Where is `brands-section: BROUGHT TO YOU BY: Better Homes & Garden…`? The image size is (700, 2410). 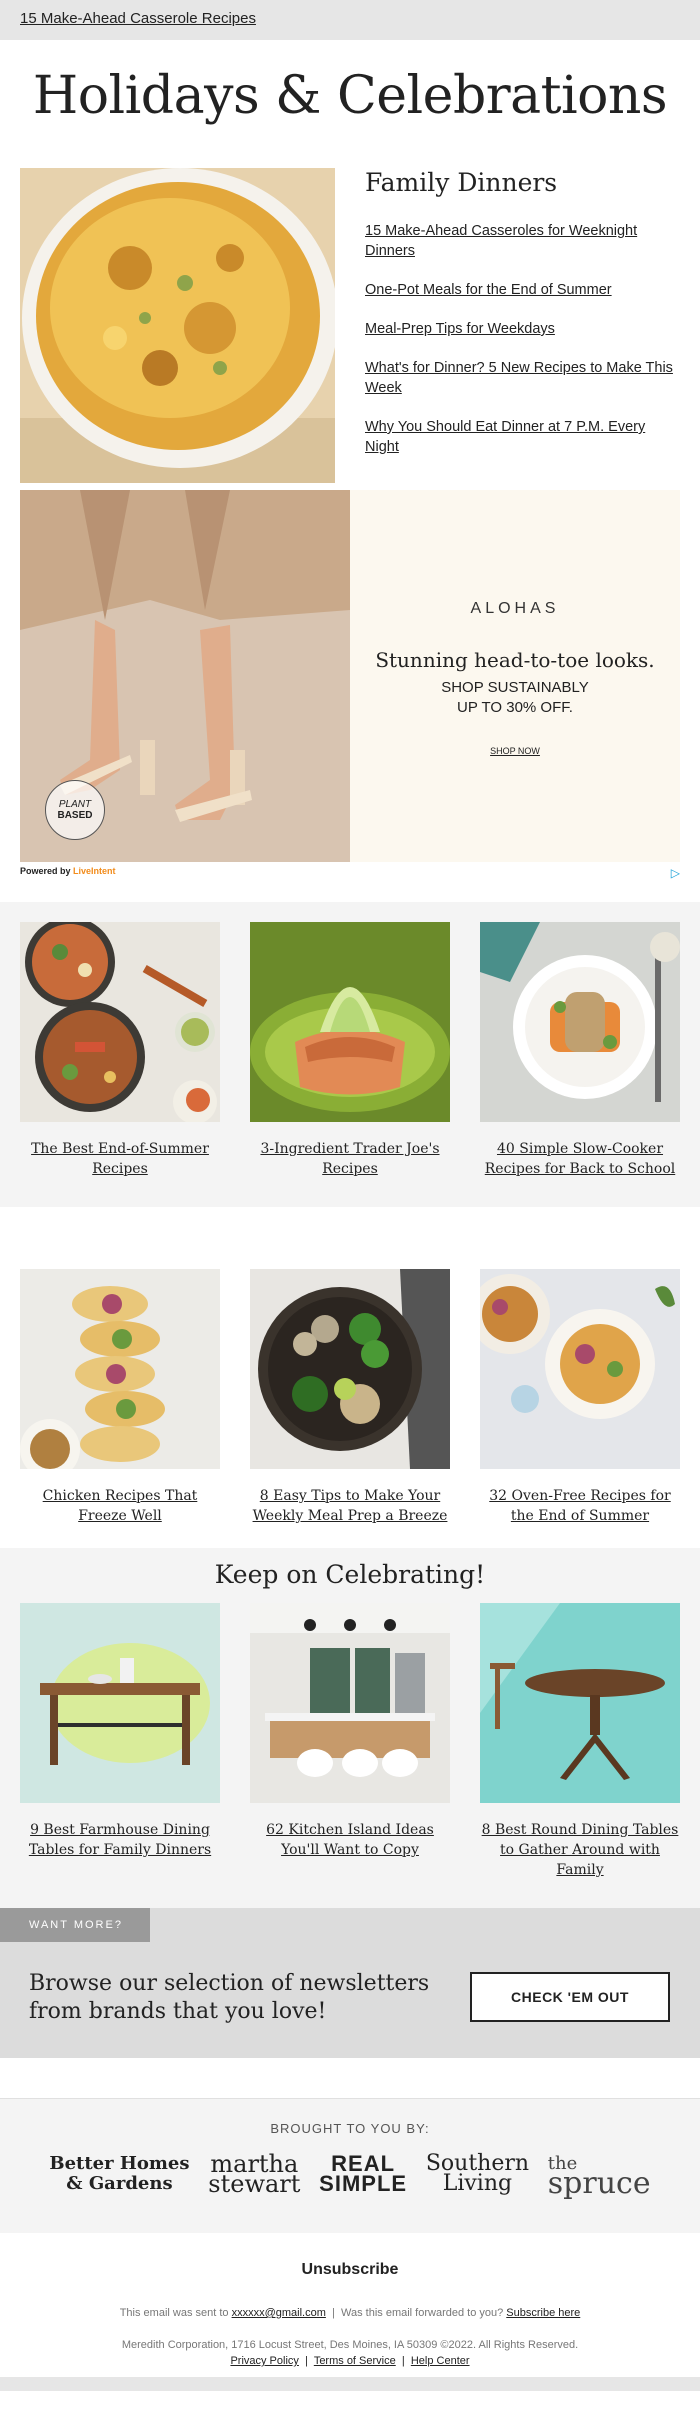
brands-section: BROUGHT TO YOU BY: Better Homes & Garden… is located at coordinates (350, 2165).